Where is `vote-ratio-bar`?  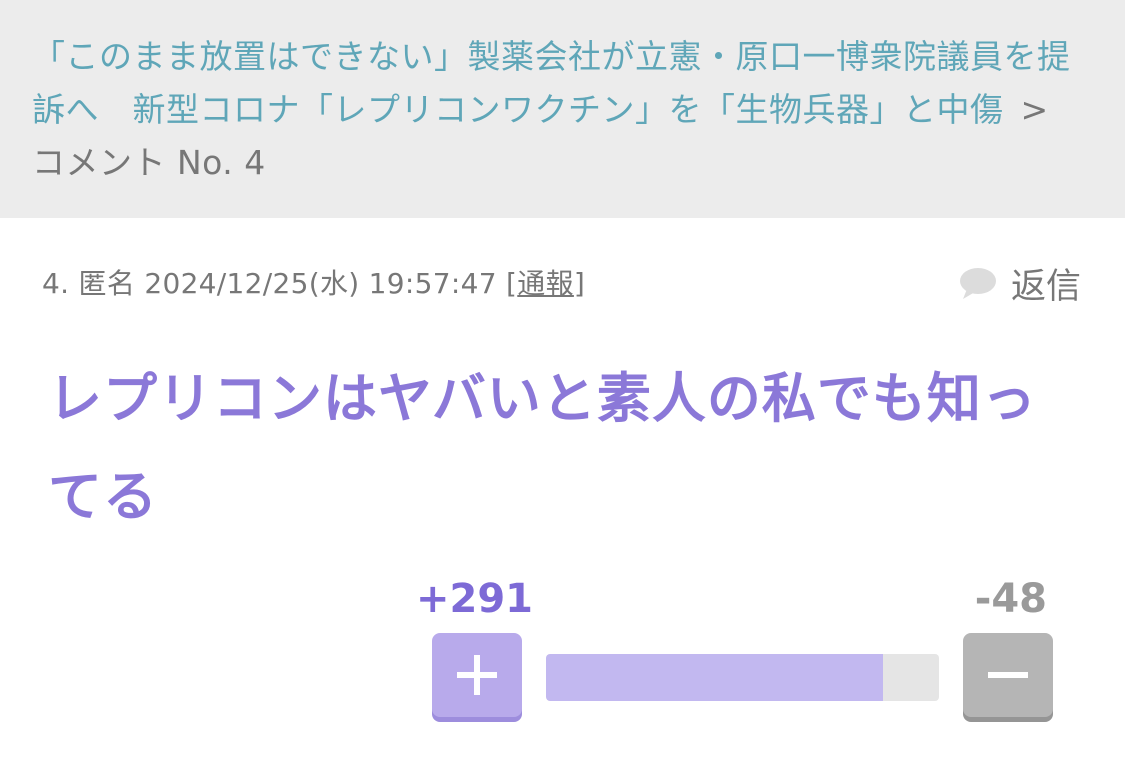
vote-ratio-bar is located at coordinates (742, 677).